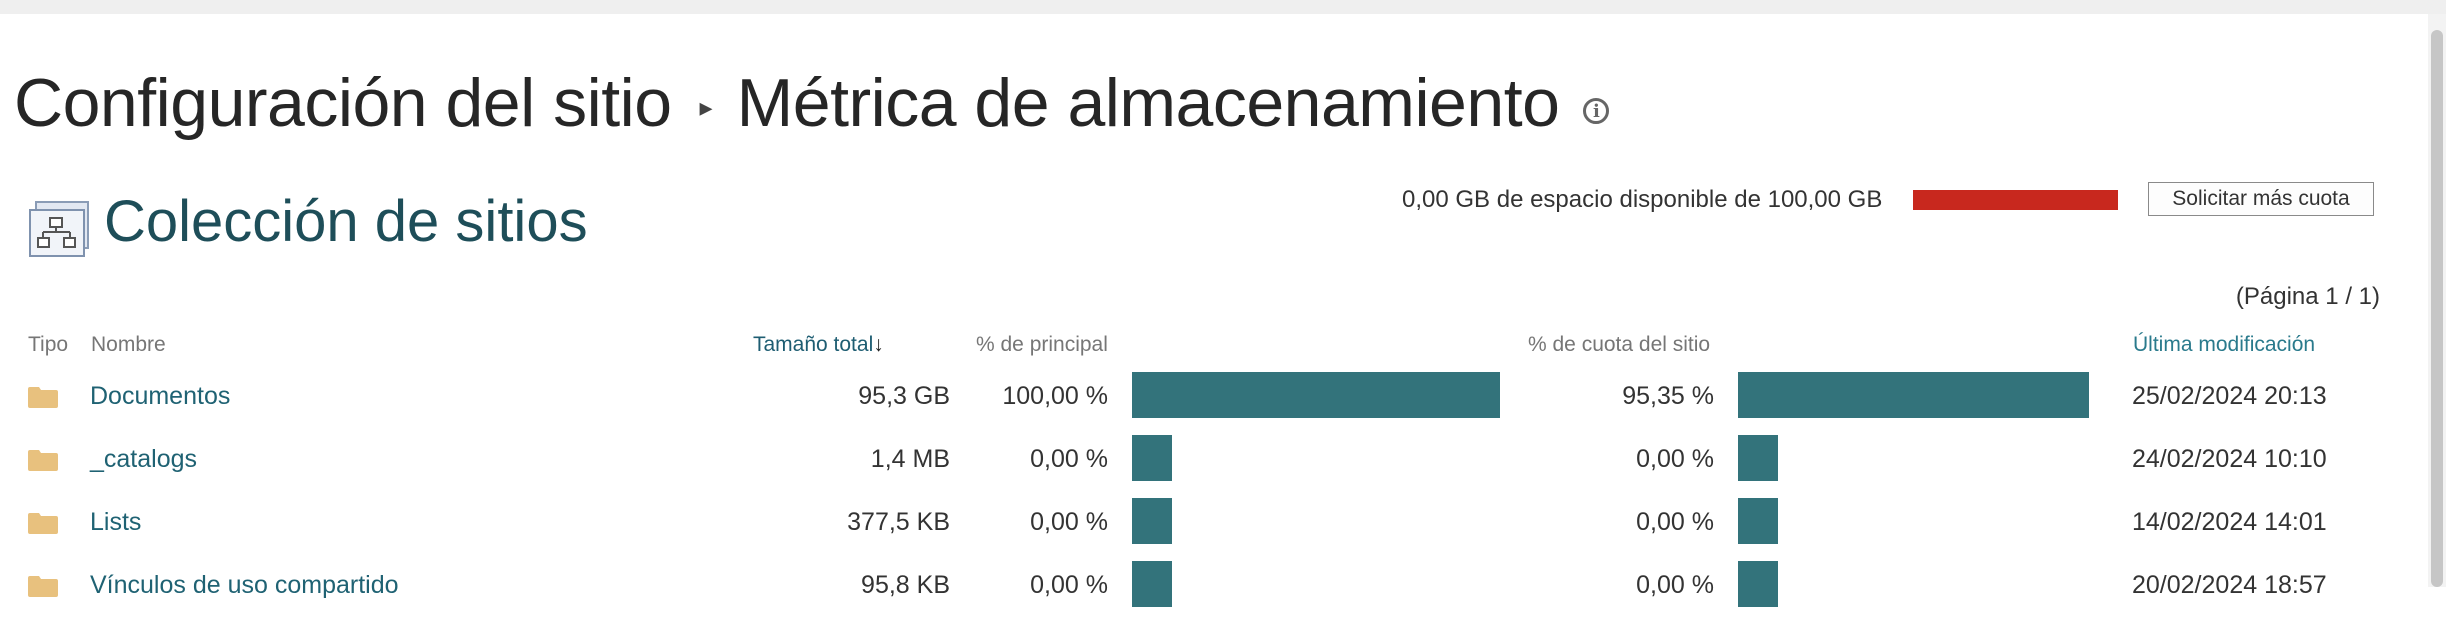 The image size is (2446, 619). I want to click on row-size: 377,5 KB, so click(898, 522).